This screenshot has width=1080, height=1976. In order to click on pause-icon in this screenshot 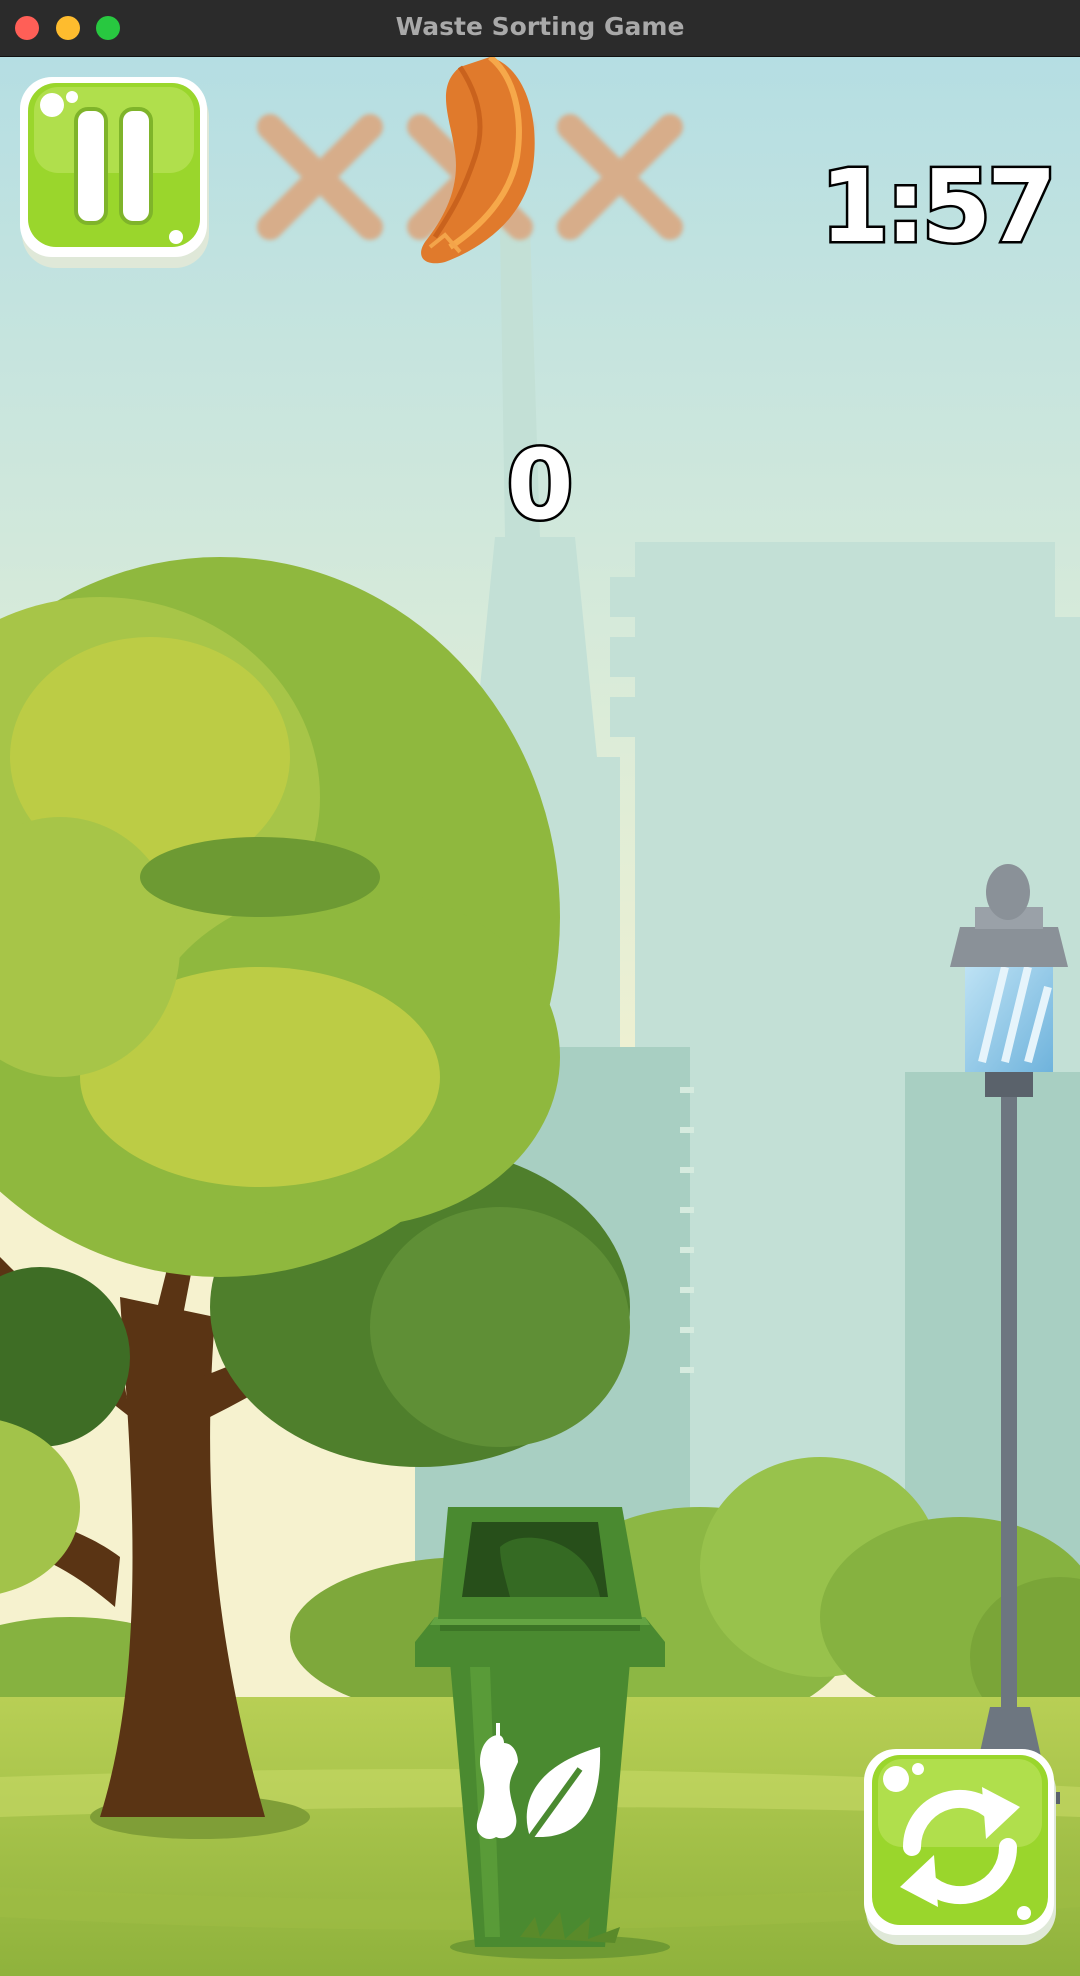, I will do `click(114, 172)`.